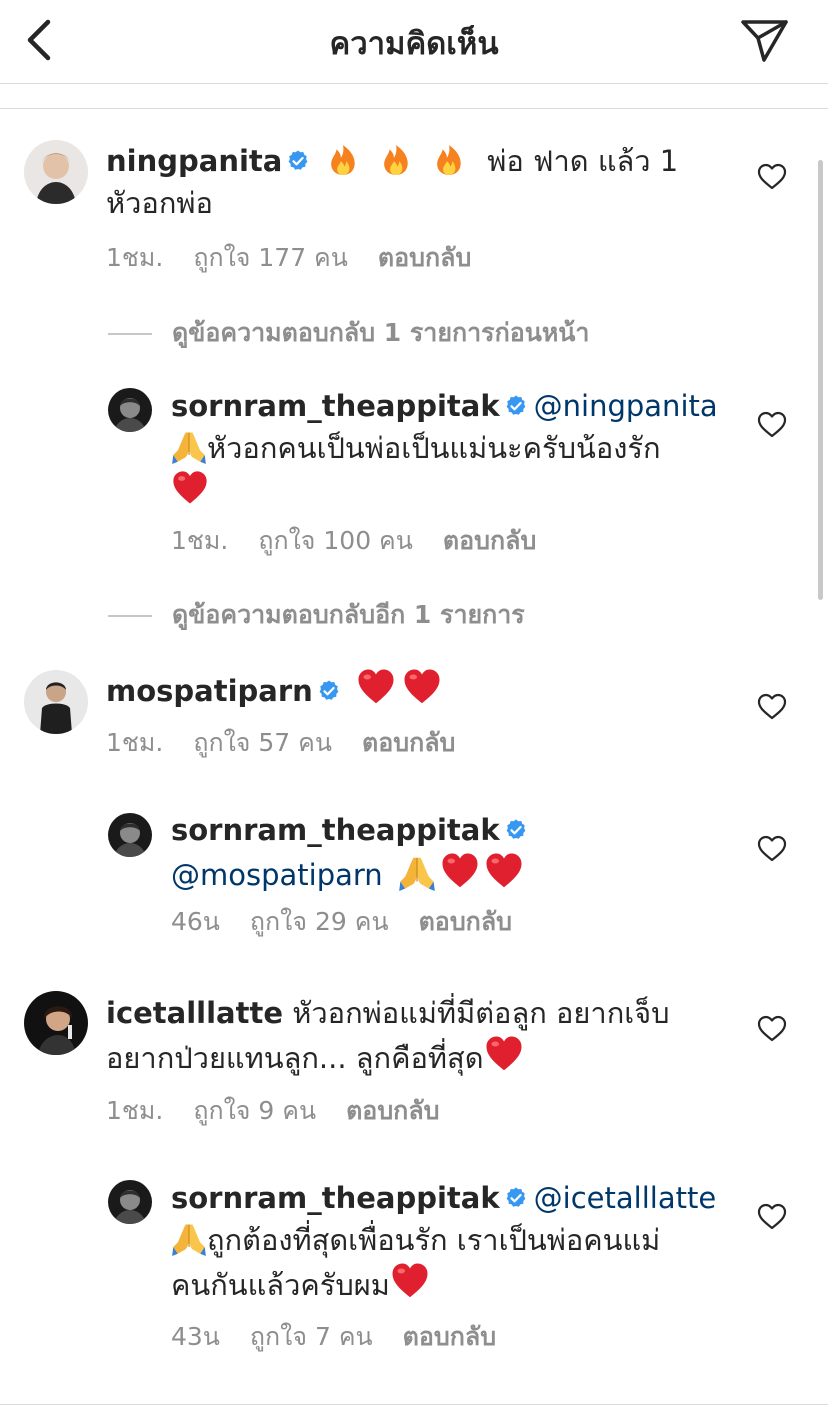 The width and height of the screenshot is (828, 1415). What do you see at coordinates (254, 1110) in the screenshot?
I see `like-count: ถูกใจ 9 คน` at bounding box center [254, 1110].